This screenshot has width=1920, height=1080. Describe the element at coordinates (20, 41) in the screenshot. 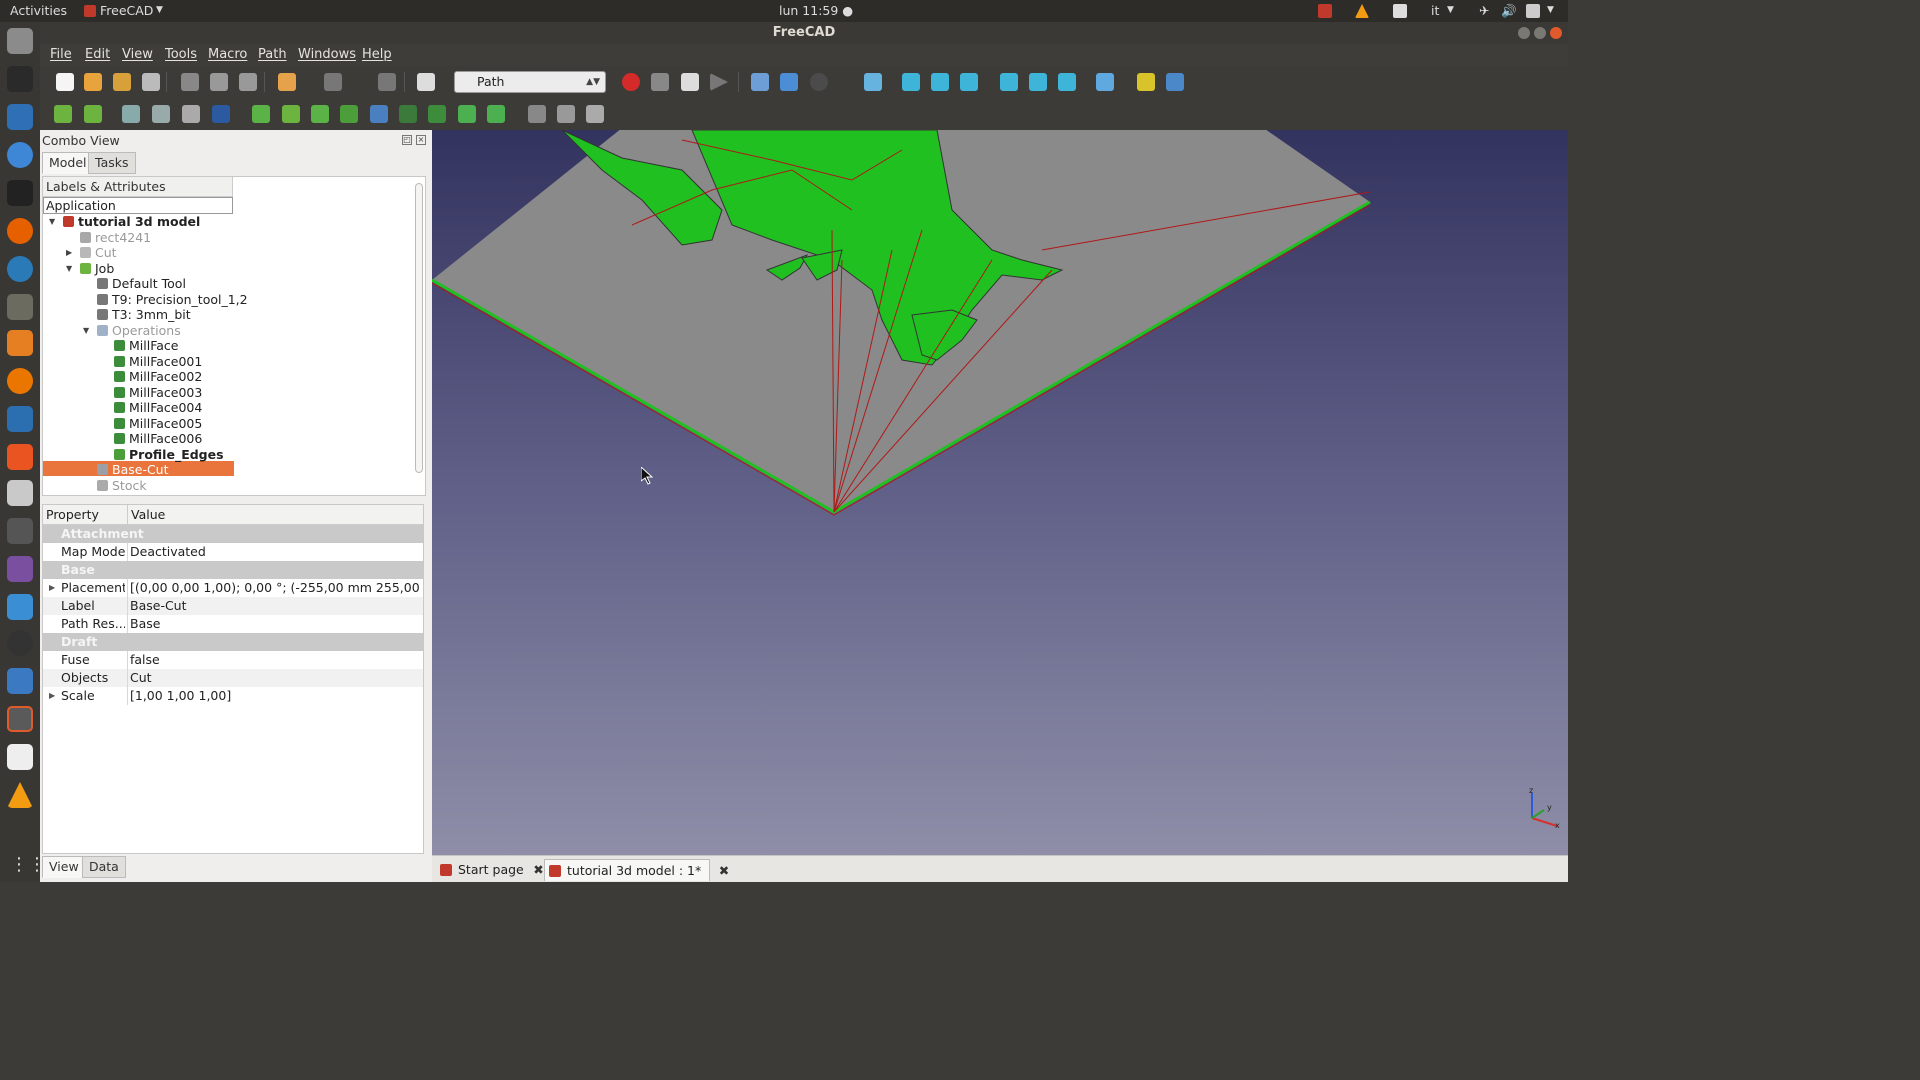

I see `files-icon` at that location.